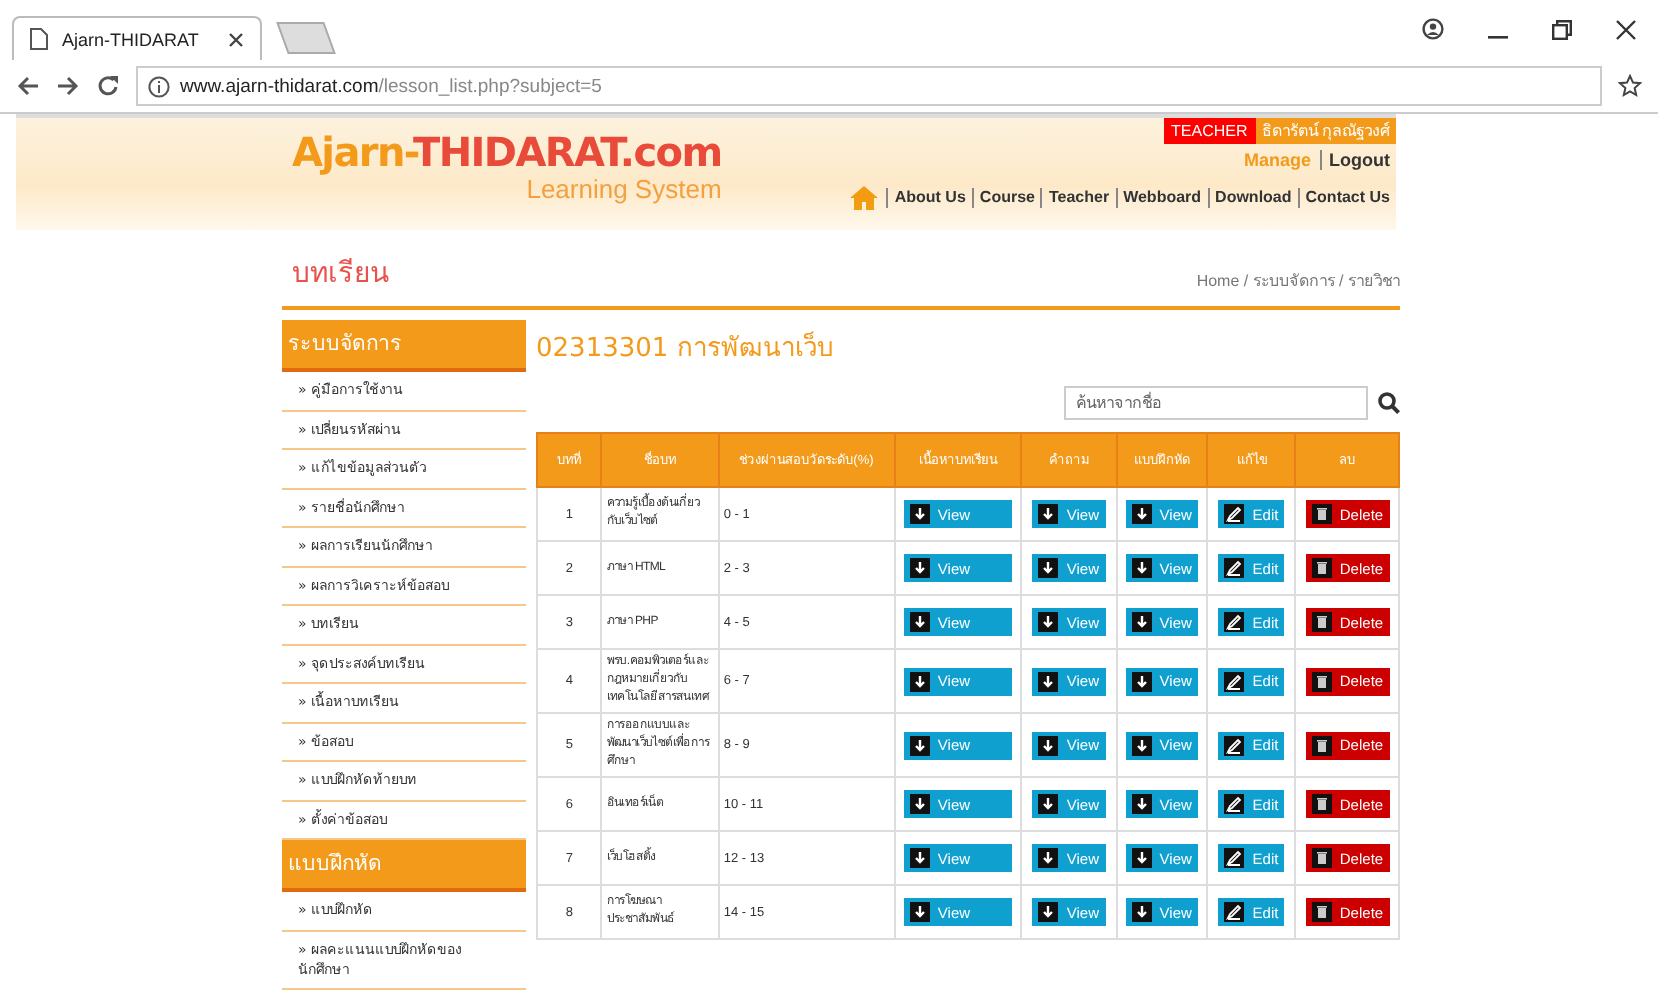  Describe the element at coordinates (1389, 403) in the screenshot. I see `search-icon` at that location.